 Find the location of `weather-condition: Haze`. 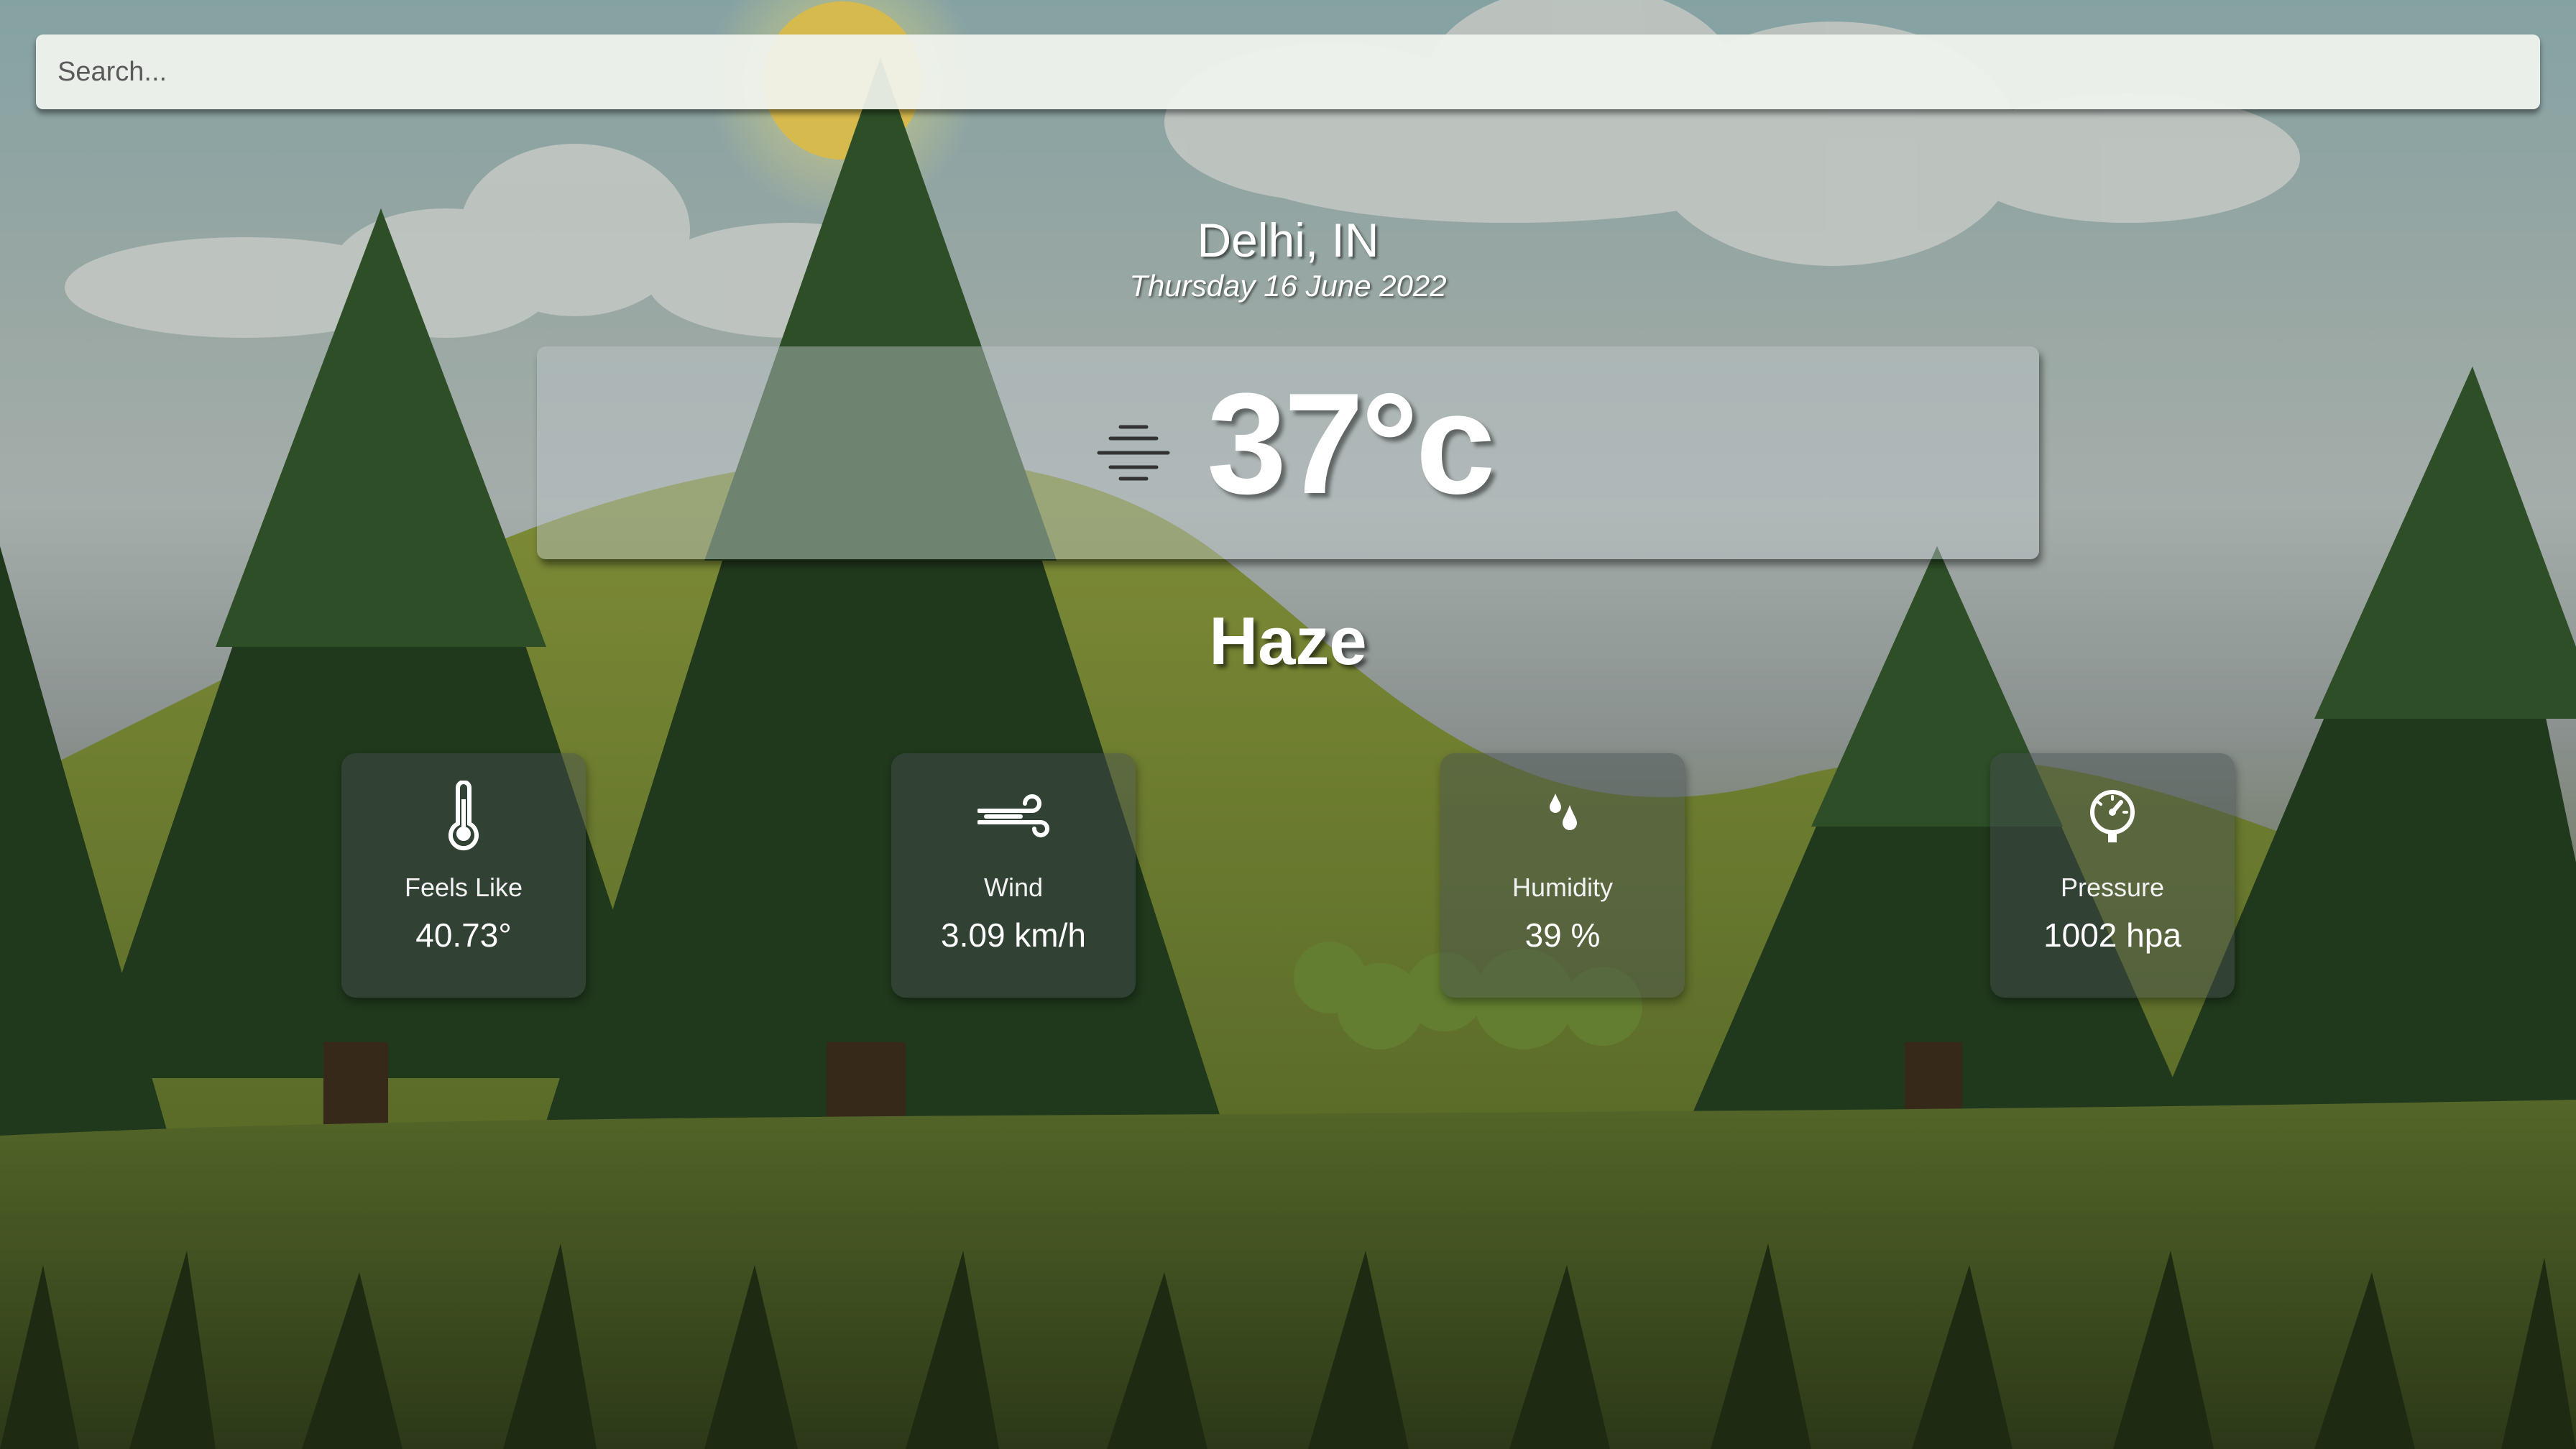

weather-condition: Haze is located at coordinates (1288, 640).